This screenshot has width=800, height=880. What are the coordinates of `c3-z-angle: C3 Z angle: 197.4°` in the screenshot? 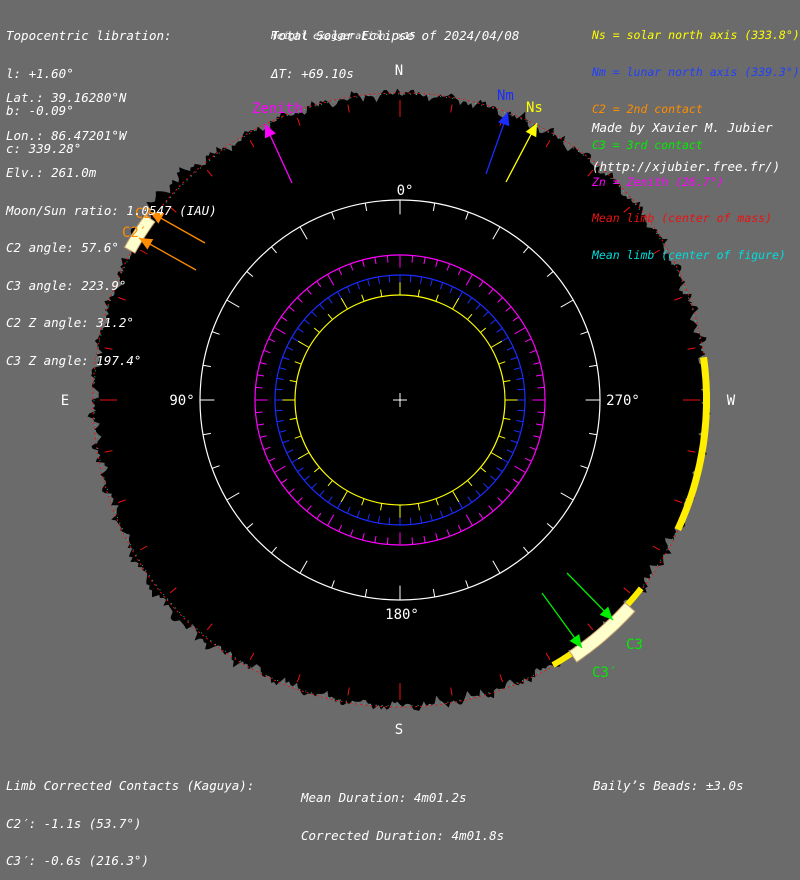 It's located at (74, 360).